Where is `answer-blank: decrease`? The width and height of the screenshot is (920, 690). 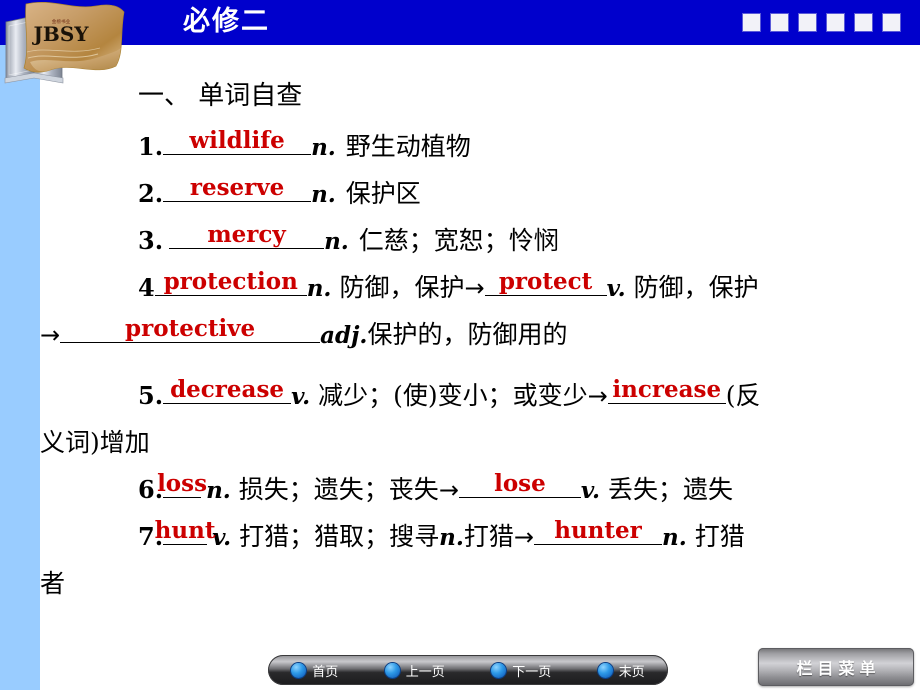
answer-blank: decrease is located at coordinates (227, 390).